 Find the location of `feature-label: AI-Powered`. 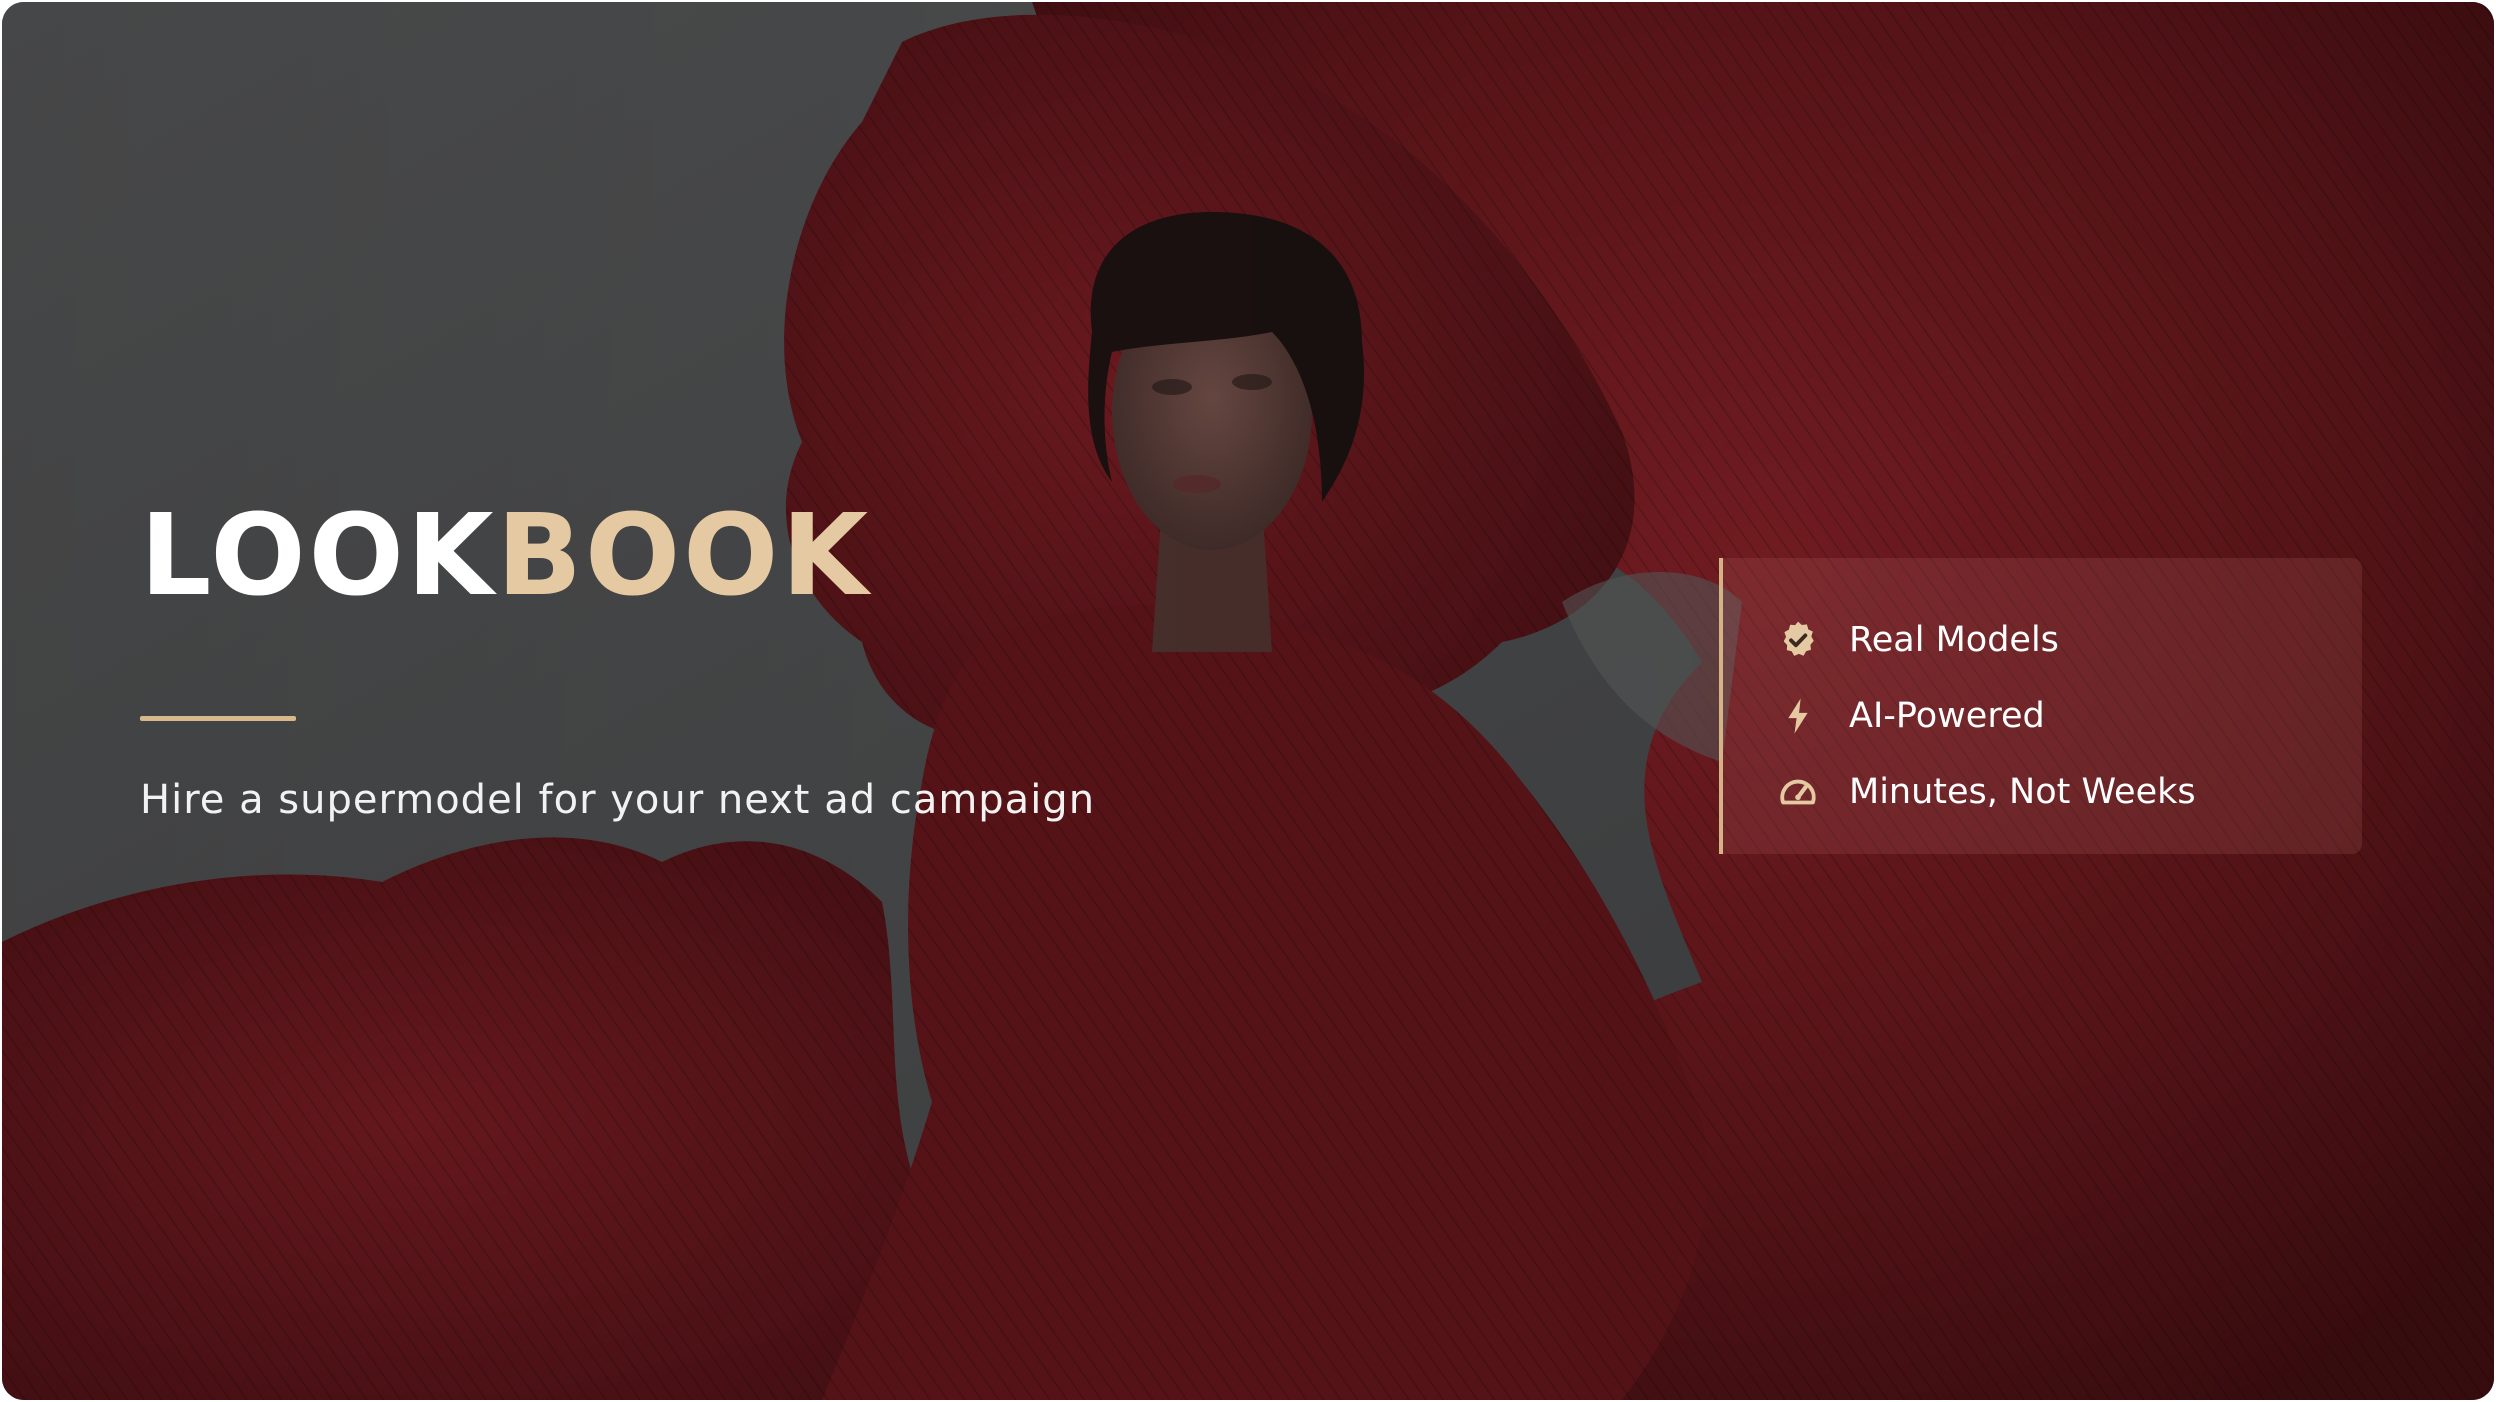

feature-label: AI-Powered is located at coordinates (1947, 716).